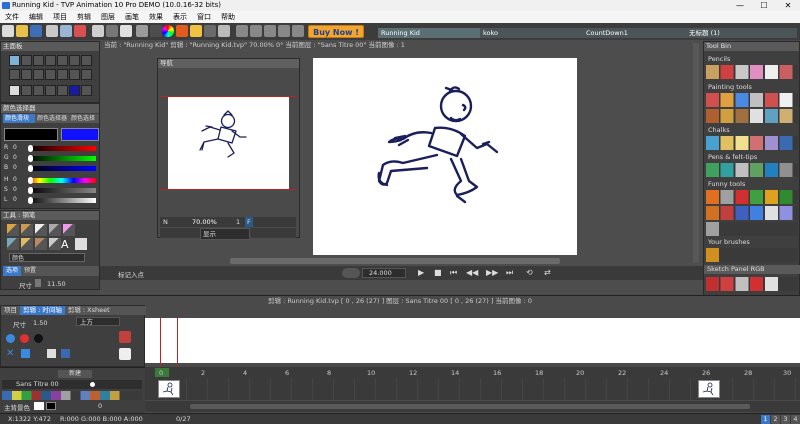 The height and width of the screenshot is (424, 800). I want to click on tab-color-choice: 颜色选择, so click(83, 118).